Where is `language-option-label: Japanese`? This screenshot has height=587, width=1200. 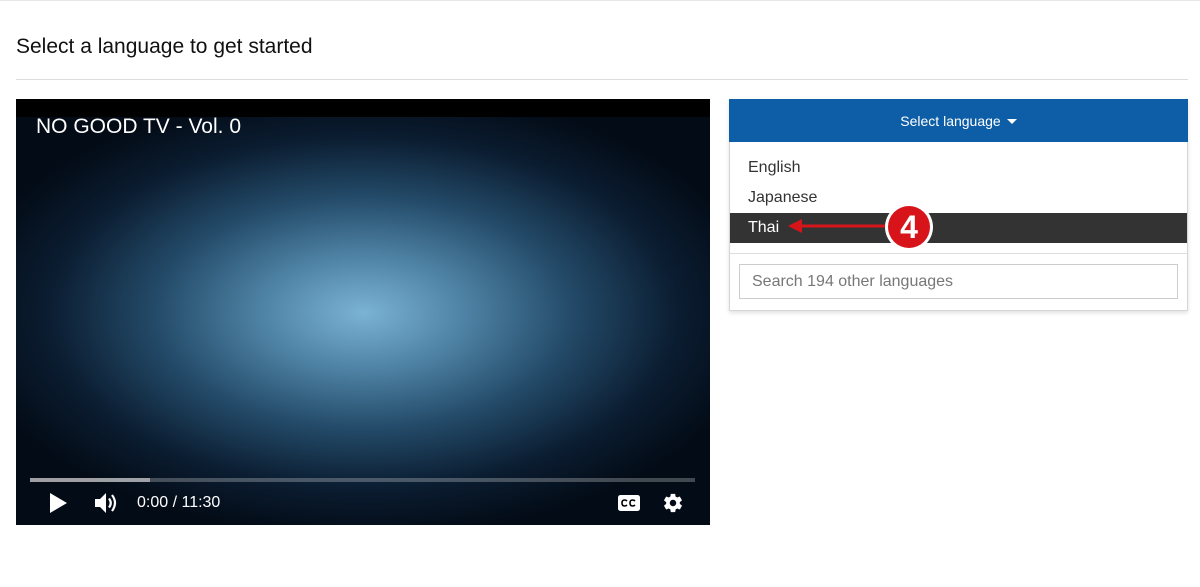 language-option-label: Japanese is located at coordinates (783, 197).